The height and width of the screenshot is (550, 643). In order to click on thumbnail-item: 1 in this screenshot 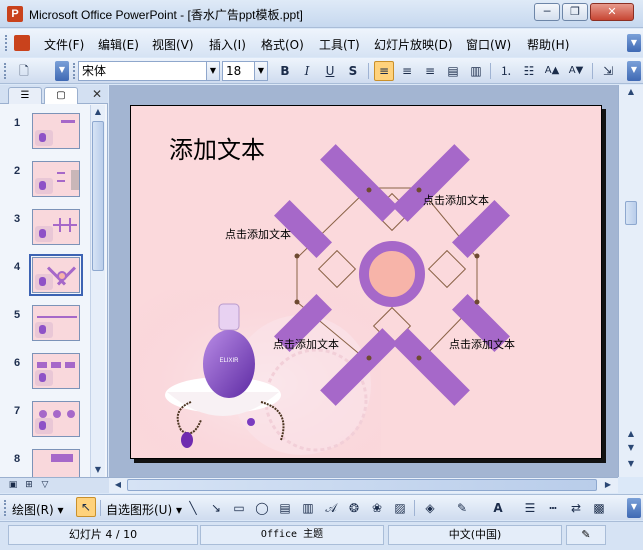, I will do `click(45, 133)`.